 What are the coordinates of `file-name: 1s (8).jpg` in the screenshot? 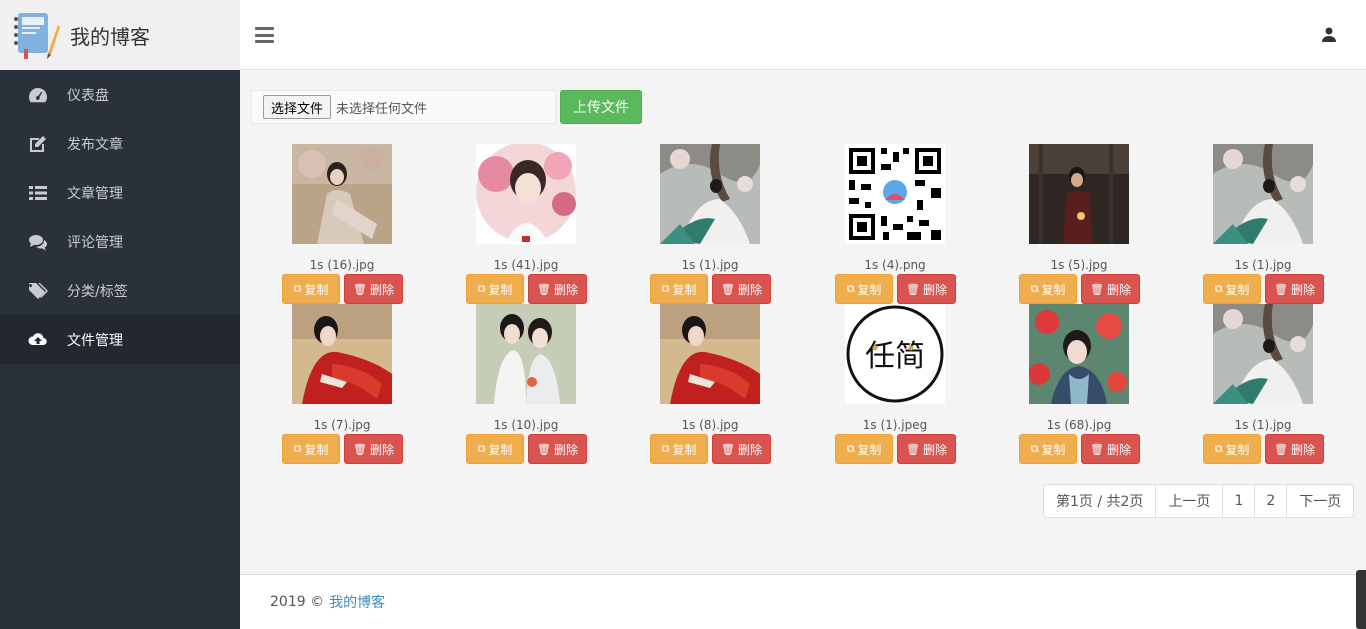 It's located at (710, 425).